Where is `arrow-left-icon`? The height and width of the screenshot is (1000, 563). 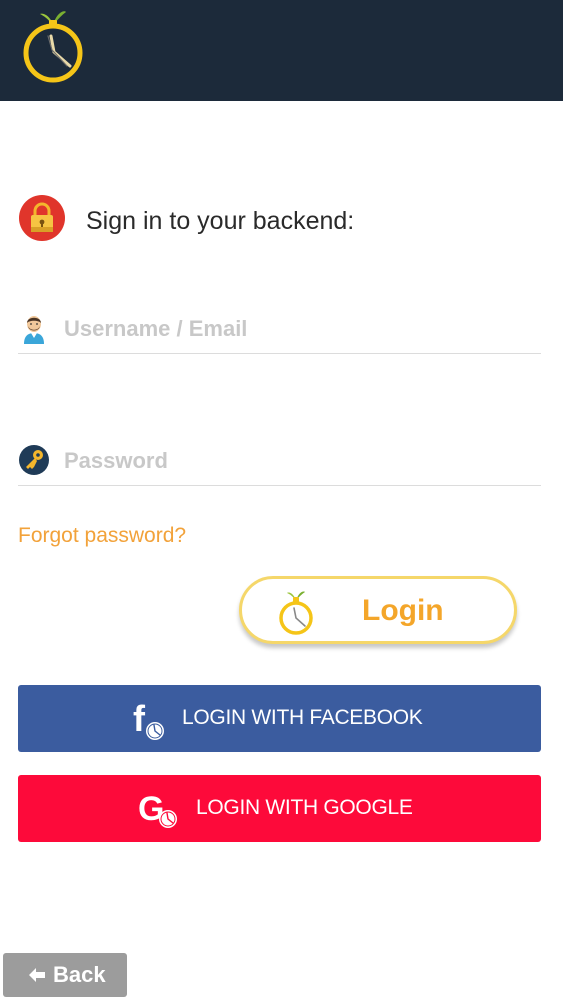 arrow-left-icon is located at coordinates (37, 975).